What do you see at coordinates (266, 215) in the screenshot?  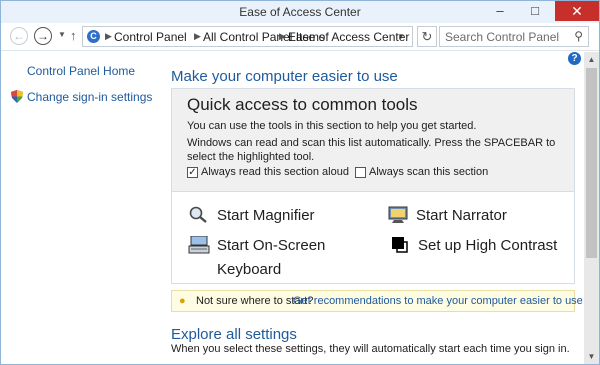 I see `start-magnifier-label: Start Magnifier` at bounding box center [266, 215].